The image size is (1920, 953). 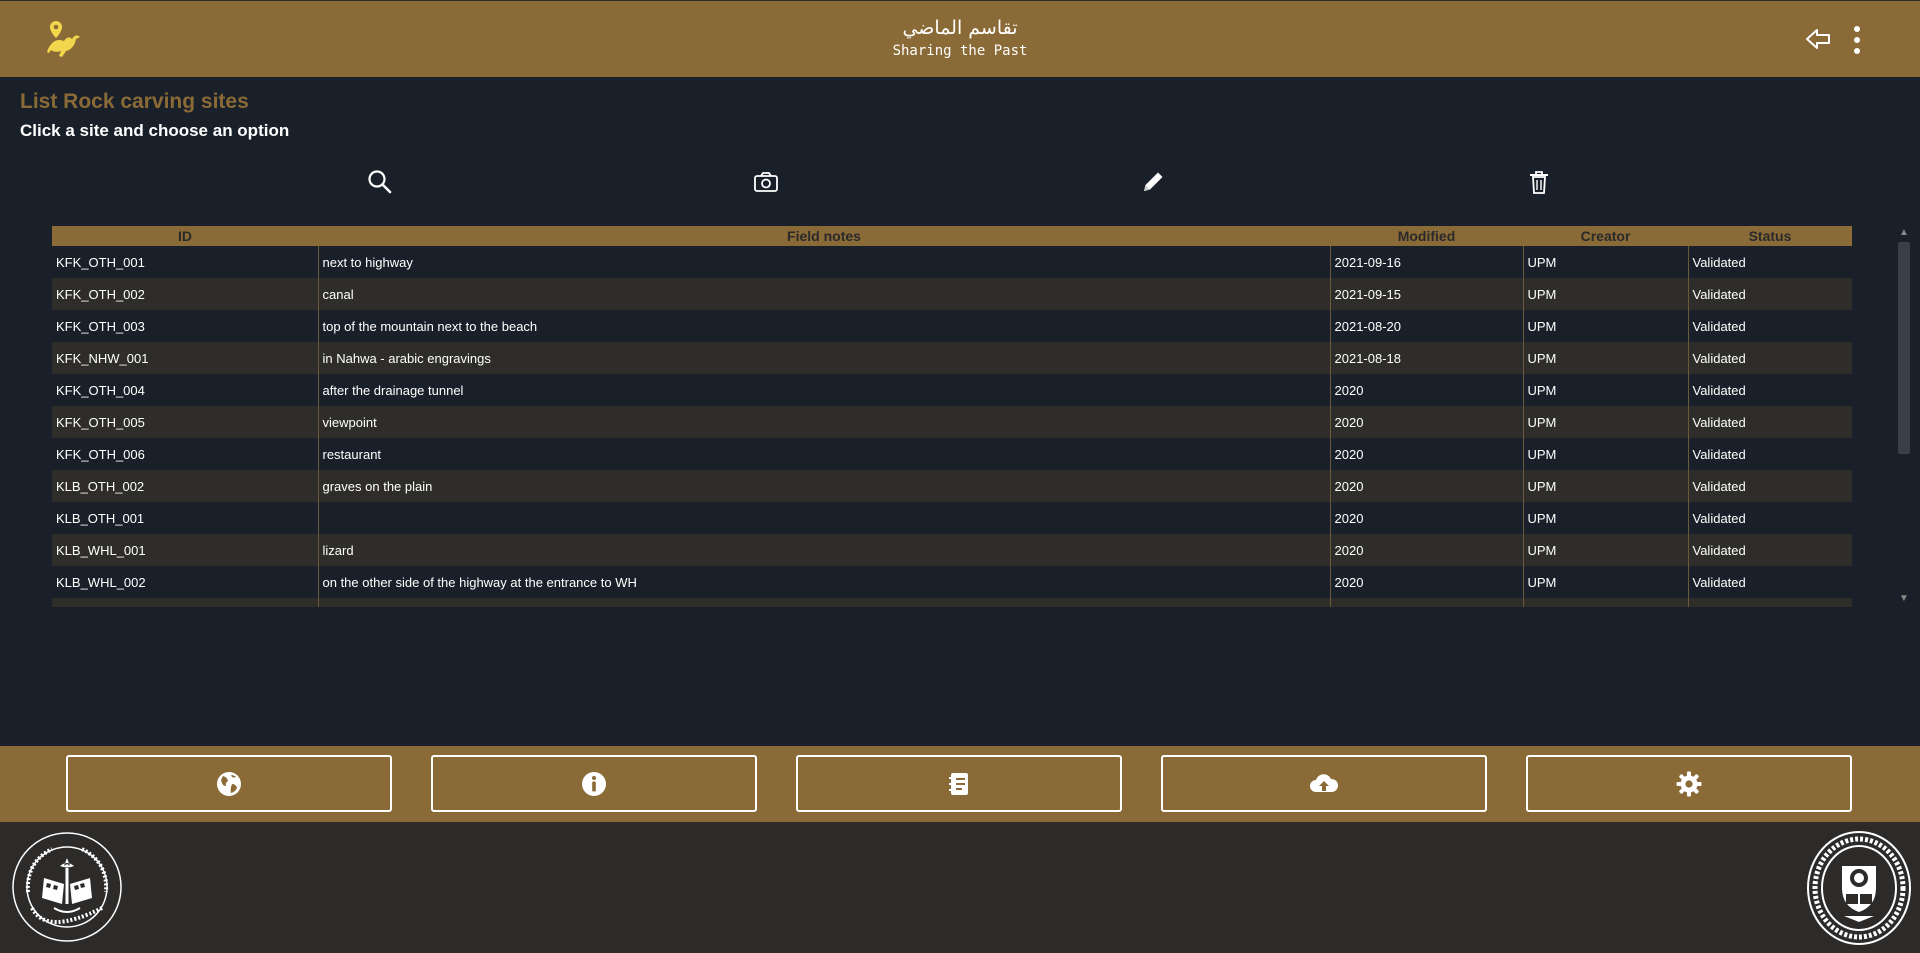 What do you see at coordinates (960, 28) in the screenshot?
I see `app-title-arabic: تقاسم الماضي` at bounding box center [960, 28].